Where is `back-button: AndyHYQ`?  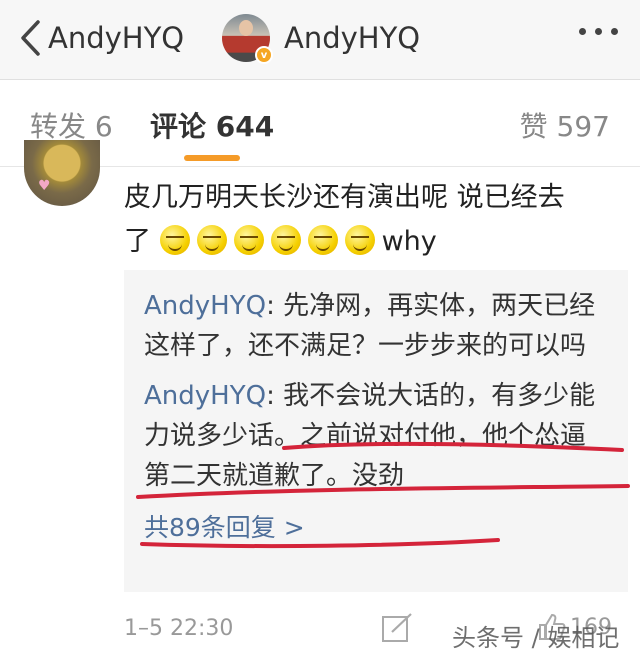
back-button: AndyHYQ is located at coordinates (101, 38).